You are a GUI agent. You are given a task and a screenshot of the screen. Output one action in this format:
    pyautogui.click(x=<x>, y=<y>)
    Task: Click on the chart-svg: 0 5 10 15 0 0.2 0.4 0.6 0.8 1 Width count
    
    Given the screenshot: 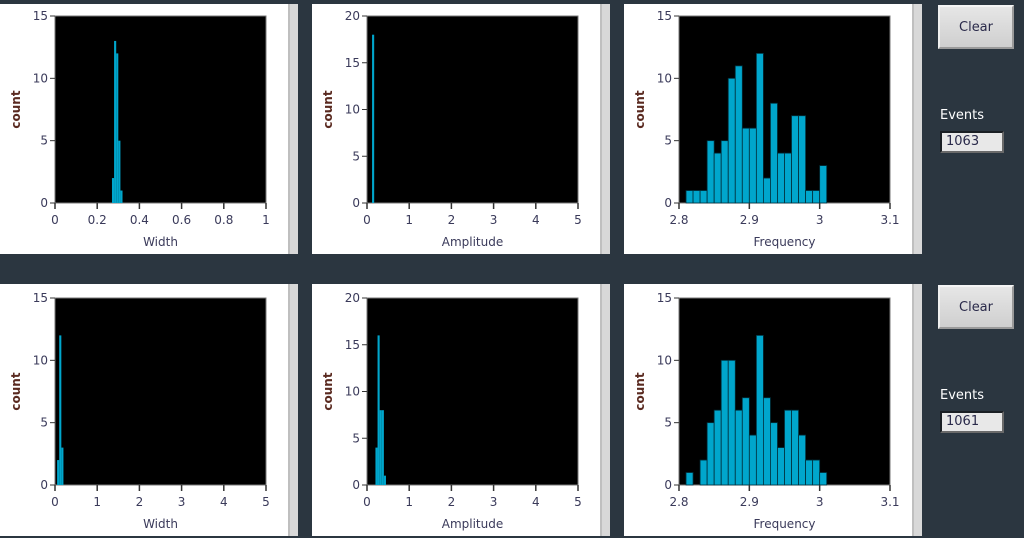 What is the action you would take?
    pyautogui.click(x=139, y=129)
    